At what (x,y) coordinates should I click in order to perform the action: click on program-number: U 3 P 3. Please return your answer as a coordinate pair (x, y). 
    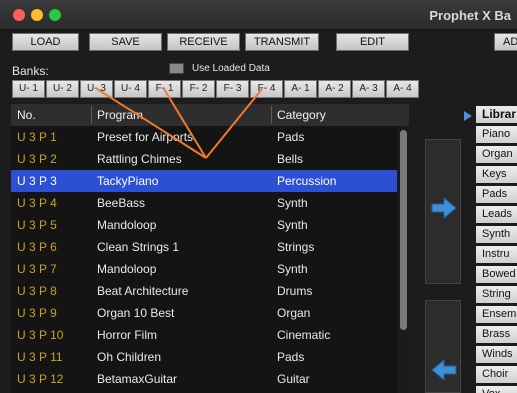
    Looking at the image, I should click on (37, 181).